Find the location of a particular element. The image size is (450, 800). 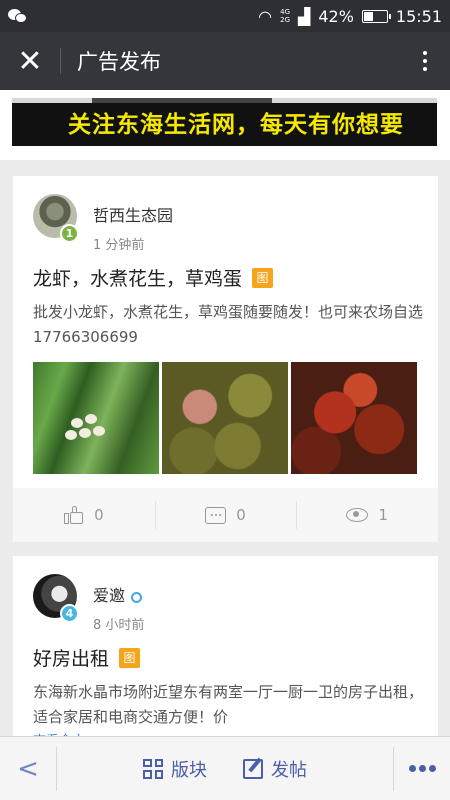

new-post-button: 发帖 is located at coordinates (275, 769).